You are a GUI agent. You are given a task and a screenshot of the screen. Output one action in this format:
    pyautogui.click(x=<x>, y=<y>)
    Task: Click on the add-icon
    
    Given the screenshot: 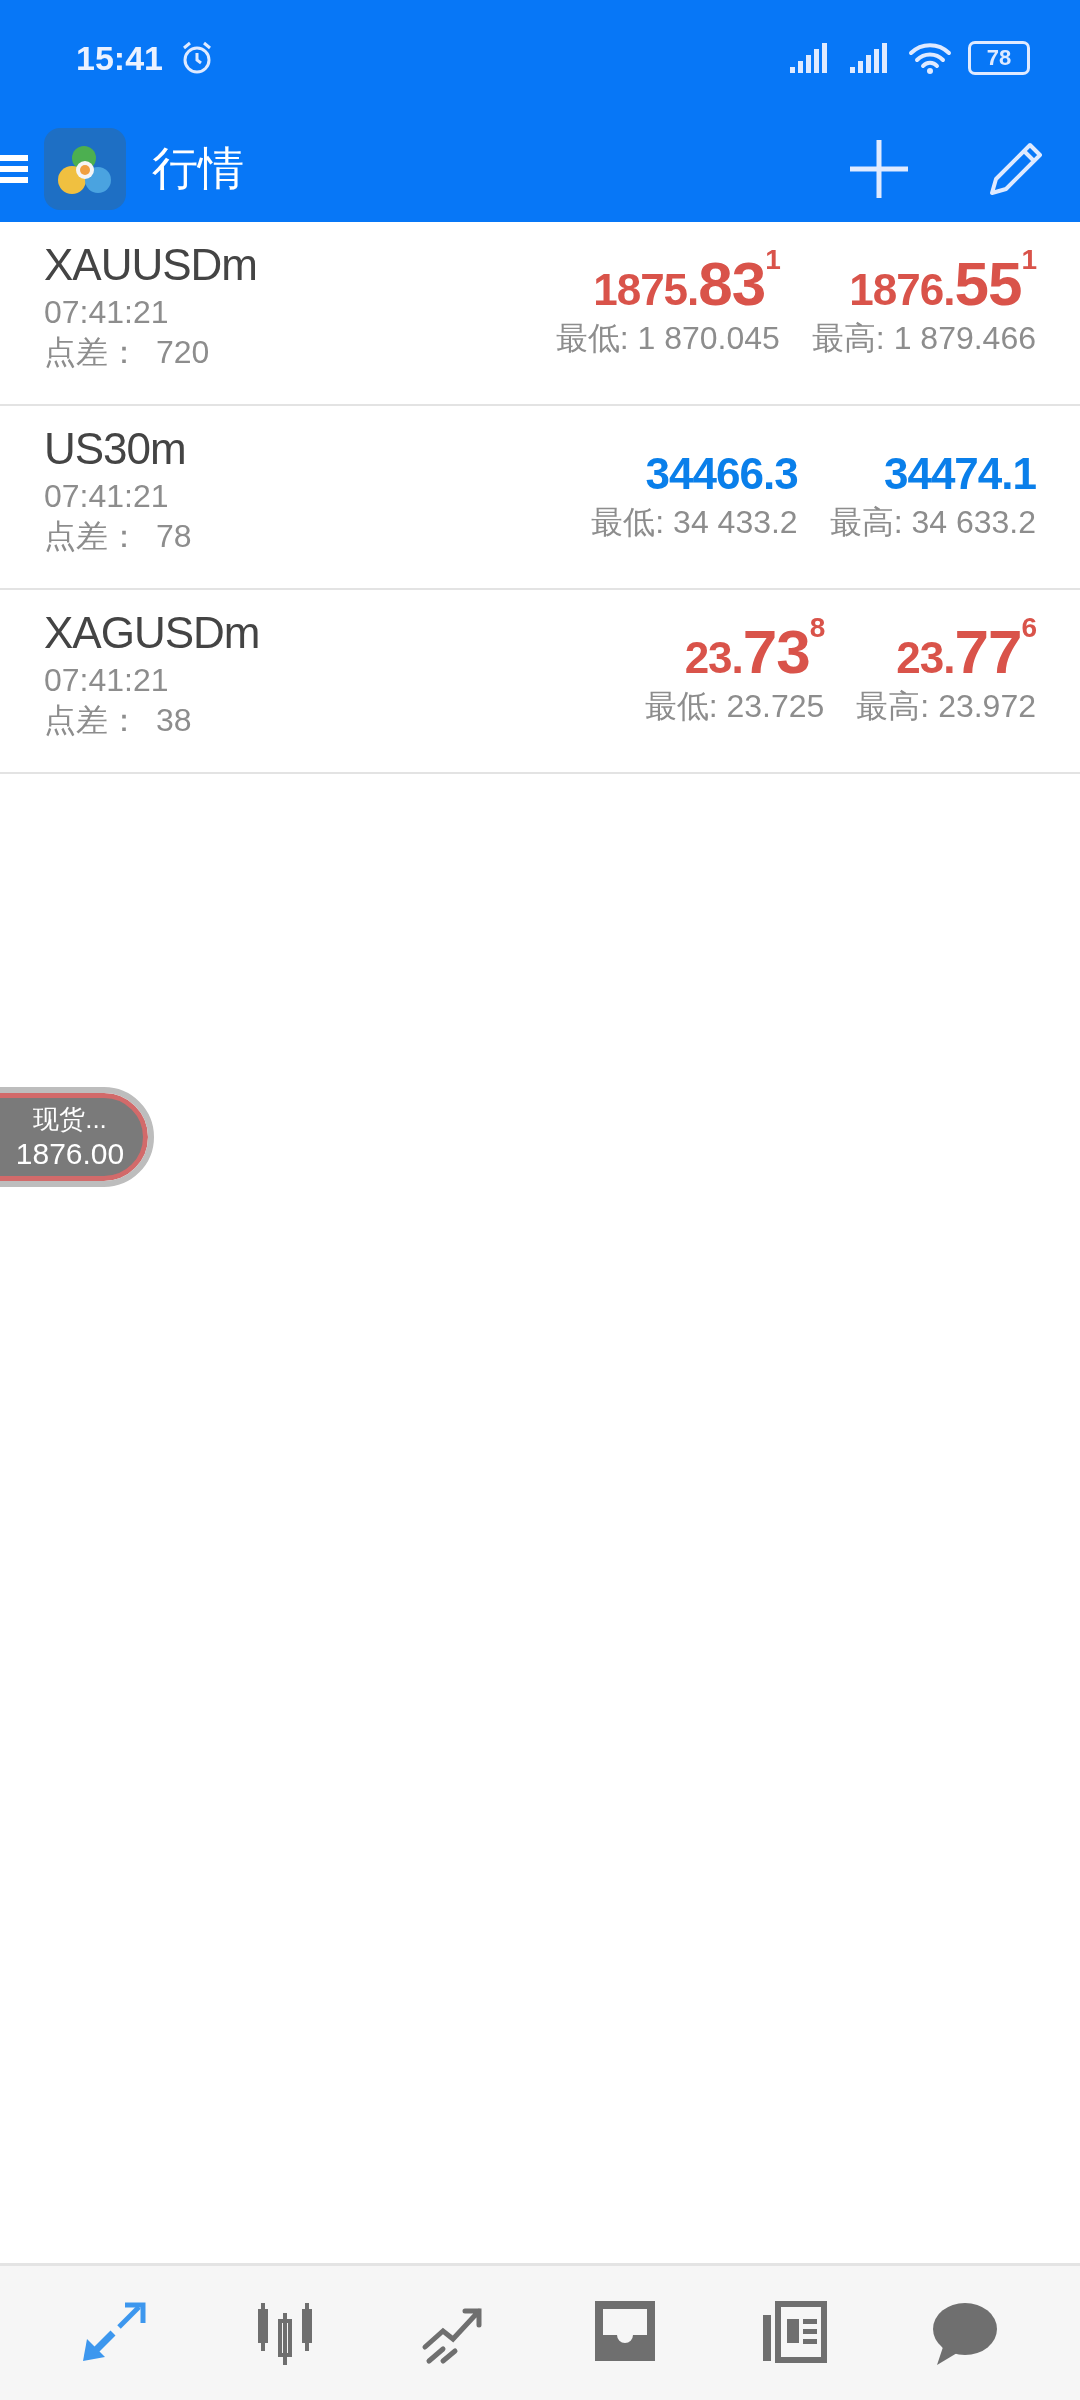 What is the action you would take?
    pyautogui.click(x=879, y=169)
    